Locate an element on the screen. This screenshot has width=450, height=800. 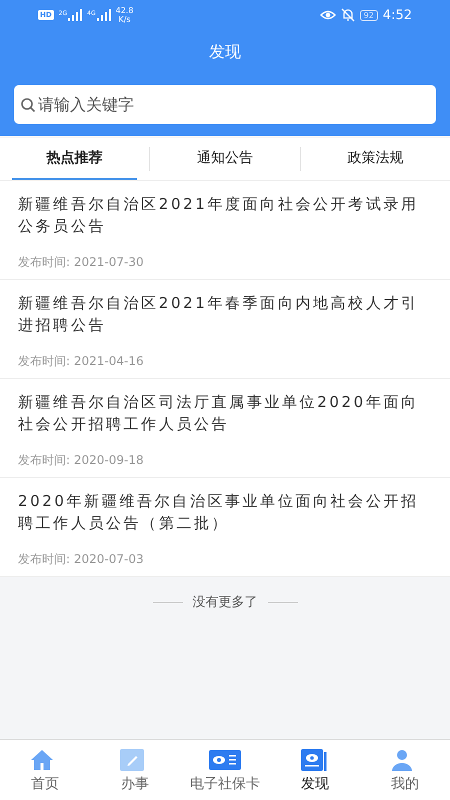
publish-date: 发布时间: 2020-09-18 is located at coordinates (81, 460).